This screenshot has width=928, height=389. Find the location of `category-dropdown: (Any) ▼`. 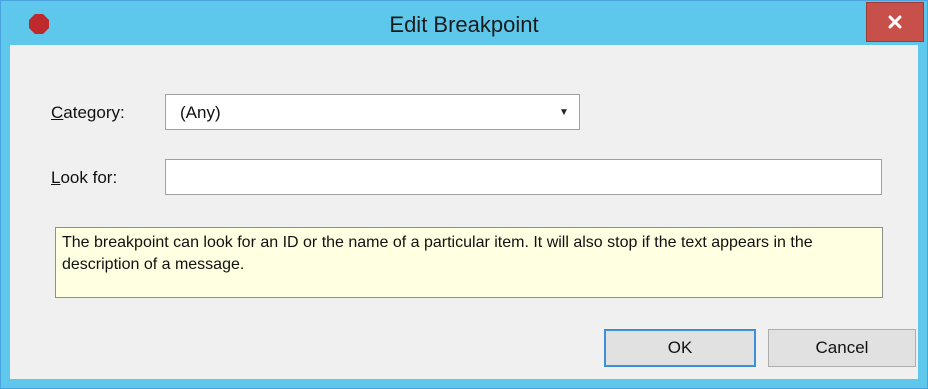

category-dropdown: (Any) ▼ is located at coordinates (372, 112).